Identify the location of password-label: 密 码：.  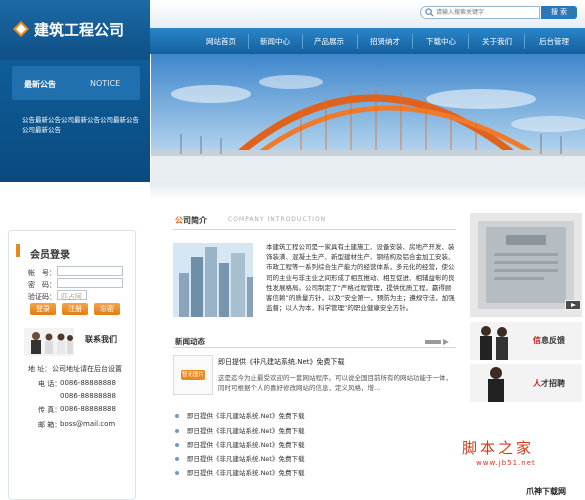
(42, 285).